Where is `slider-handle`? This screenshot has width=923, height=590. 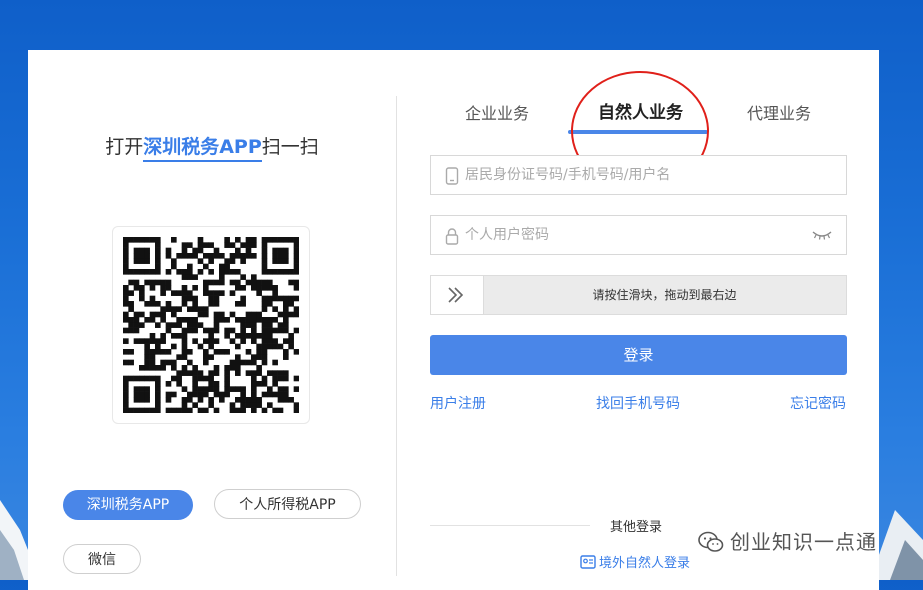 slider-handle is located at coordinates (457, 295).